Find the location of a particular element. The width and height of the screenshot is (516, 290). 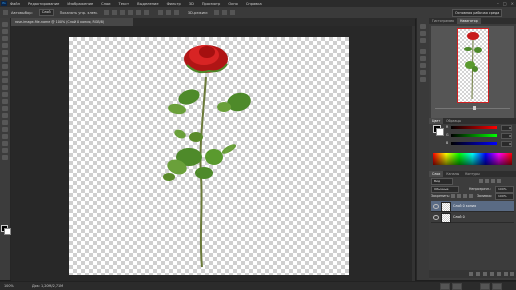

lock-all-icon is located at coordinates (471, 196).